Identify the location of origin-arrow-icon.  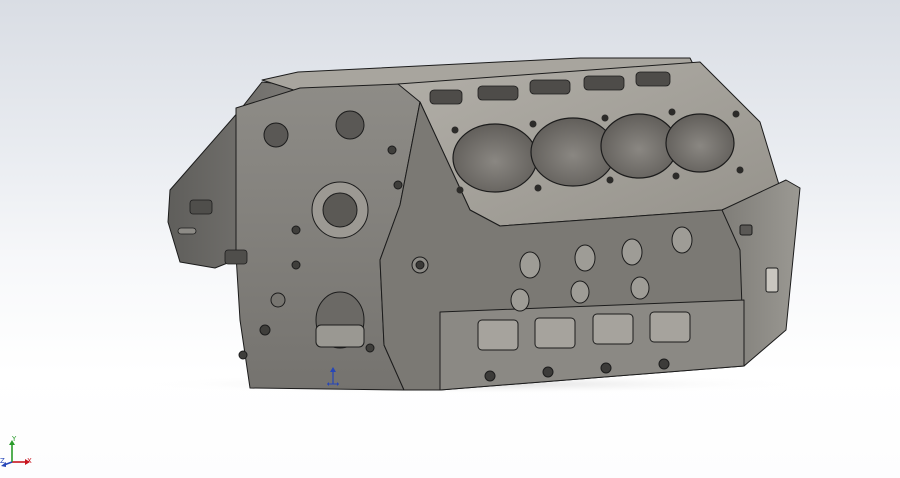
(333, 376).